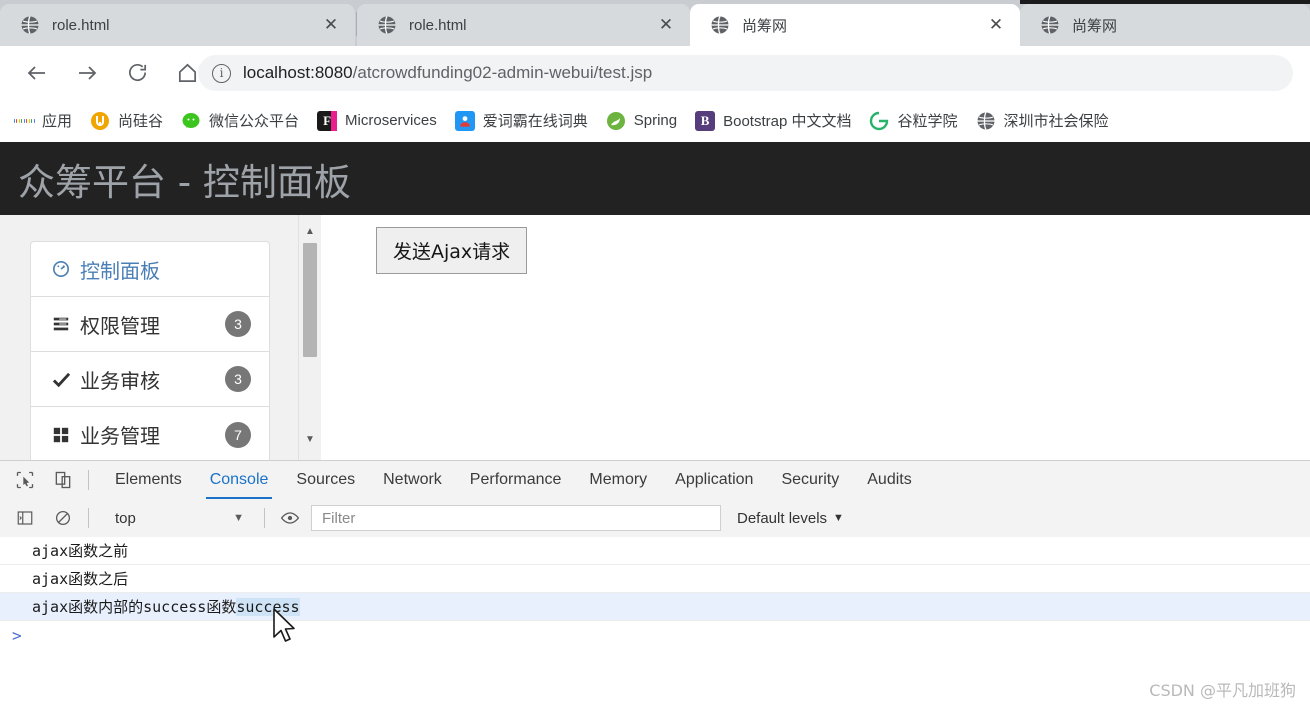  I want to click on console-prompt: >, so click(655, 635).